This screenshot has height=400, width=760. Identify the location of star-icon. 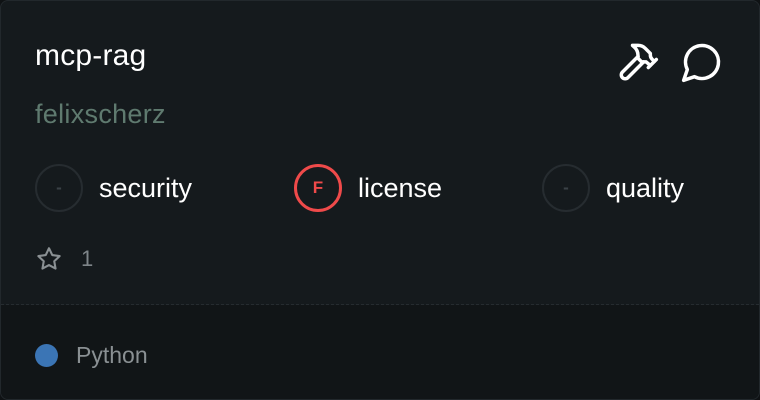
(49, 258).